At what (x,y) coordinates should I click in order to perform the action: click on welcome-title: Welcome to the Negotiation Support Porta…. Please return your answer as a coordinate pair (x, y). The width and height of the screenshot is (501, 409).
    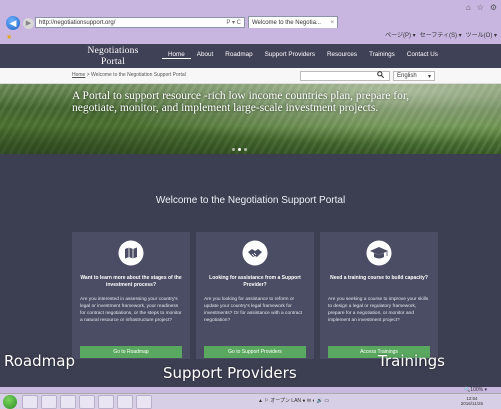
    Looking at the image, I should click on (250, 200).